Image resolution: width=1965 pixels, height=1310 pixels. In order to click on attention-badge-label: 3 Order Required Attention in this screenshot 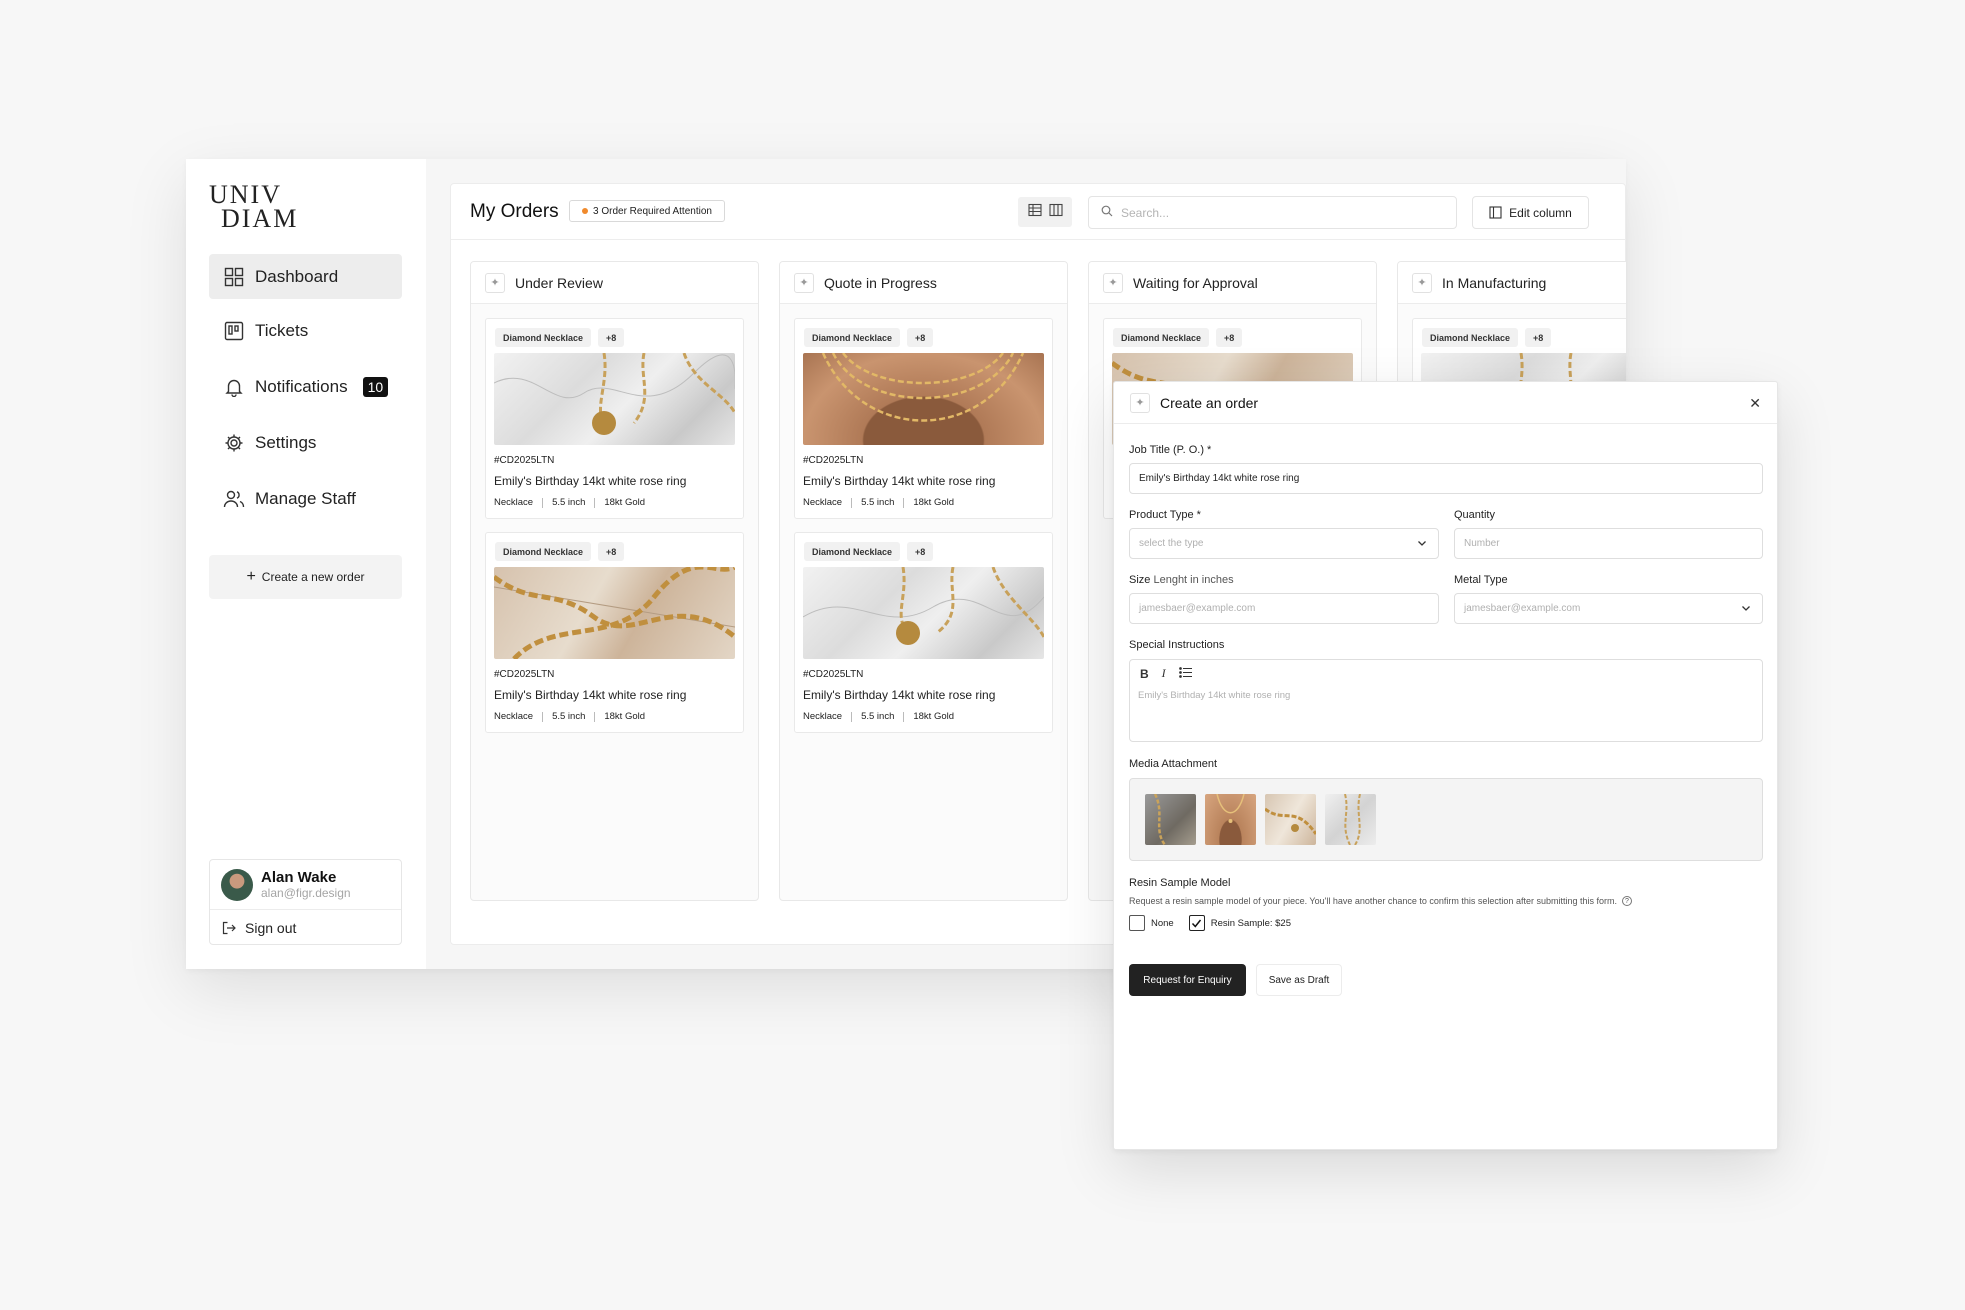, I will do `click(652, 211)`.